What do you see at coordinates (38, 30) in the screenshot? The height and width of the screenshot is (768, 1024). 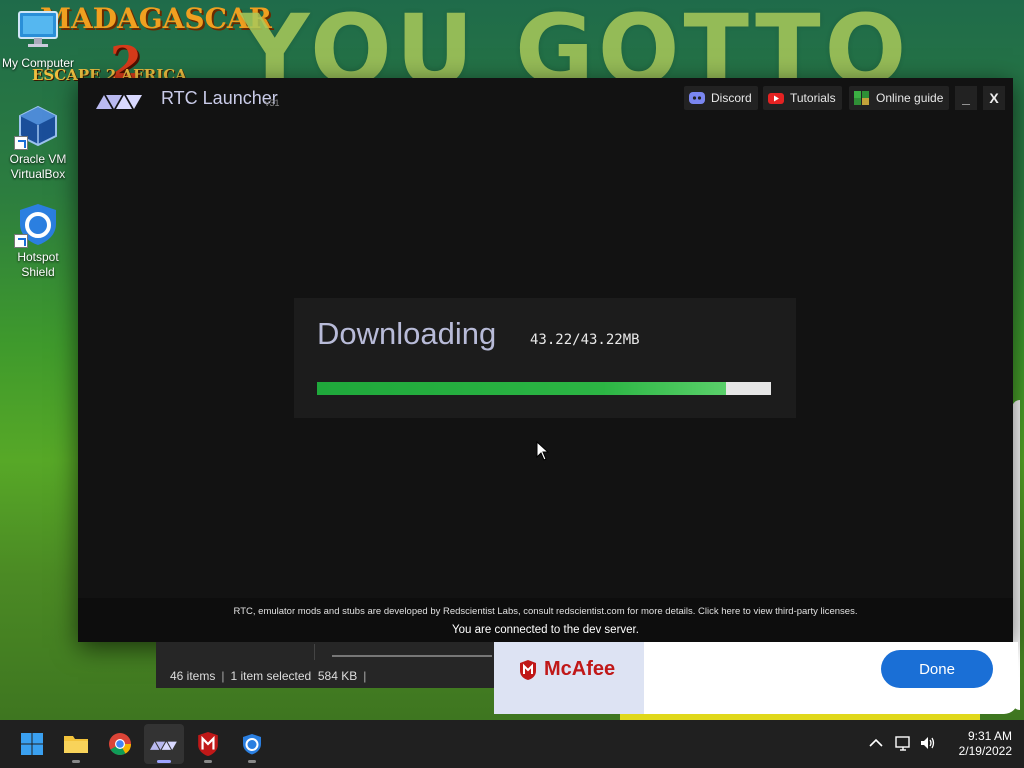 I see `computer-icon` at bounding box center [38, 30].